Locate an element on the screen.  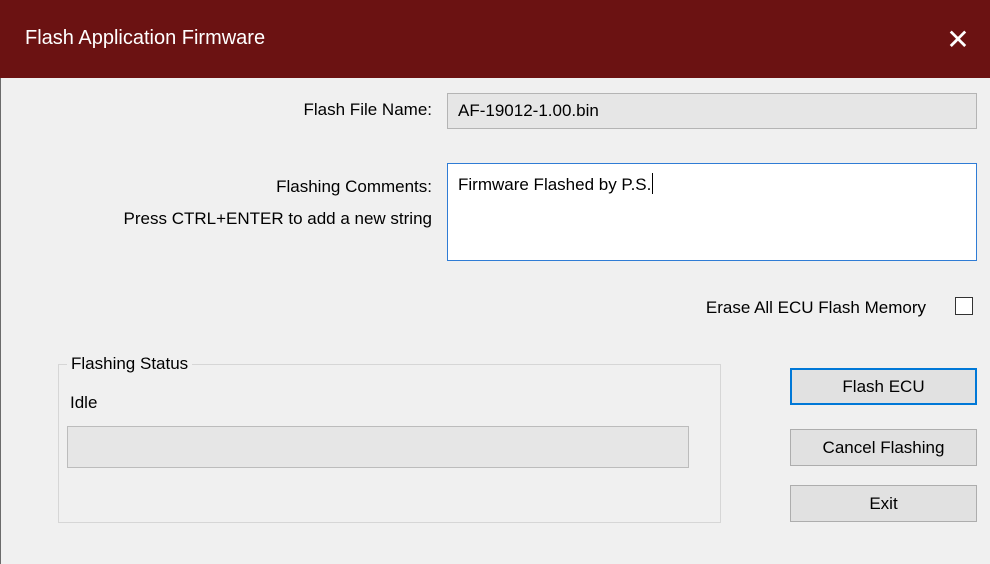
exit-button: Exit is located at coordinates (883, 503).